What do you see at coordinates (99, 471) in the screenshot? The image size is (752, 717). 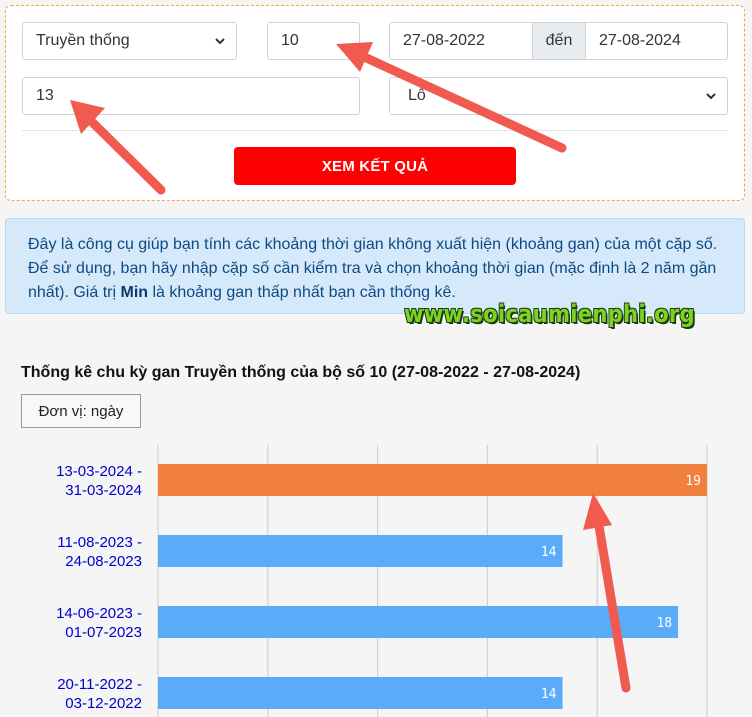 I see `category-label: 13-03-2024 -` at bounding box center [99, 471].